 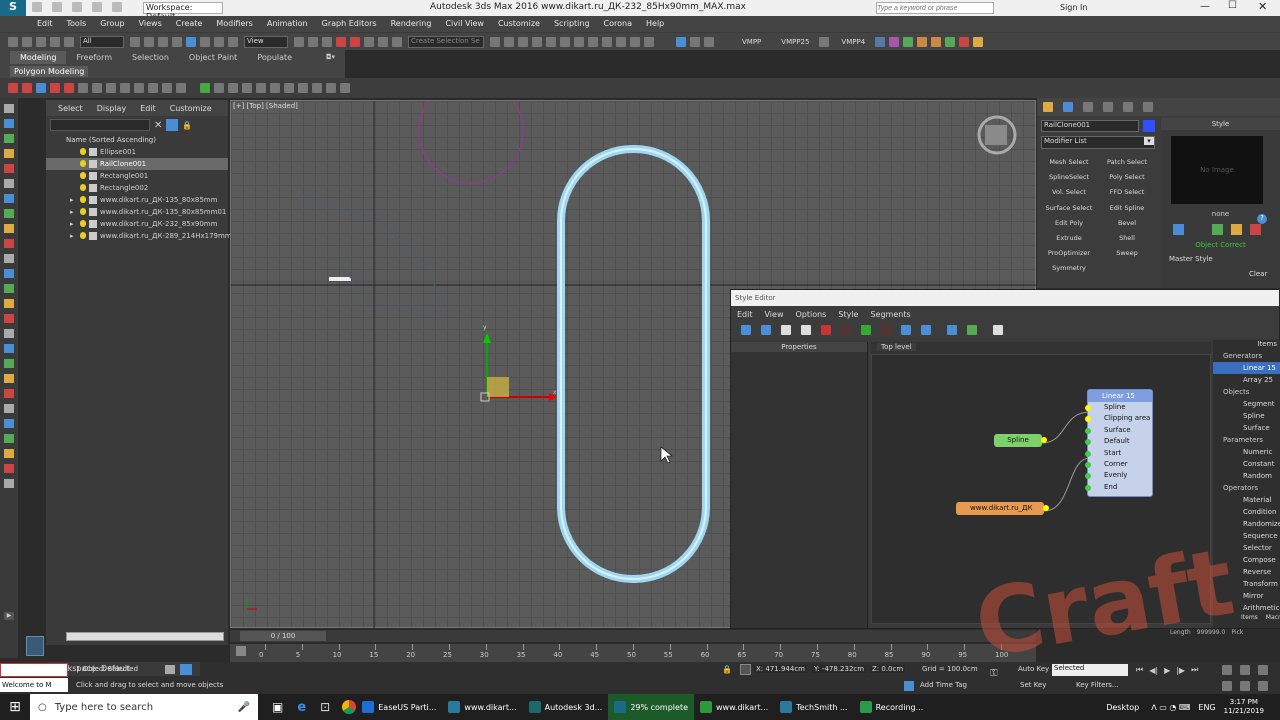 I want to click on paste-icon, so click(x=806, y=330).